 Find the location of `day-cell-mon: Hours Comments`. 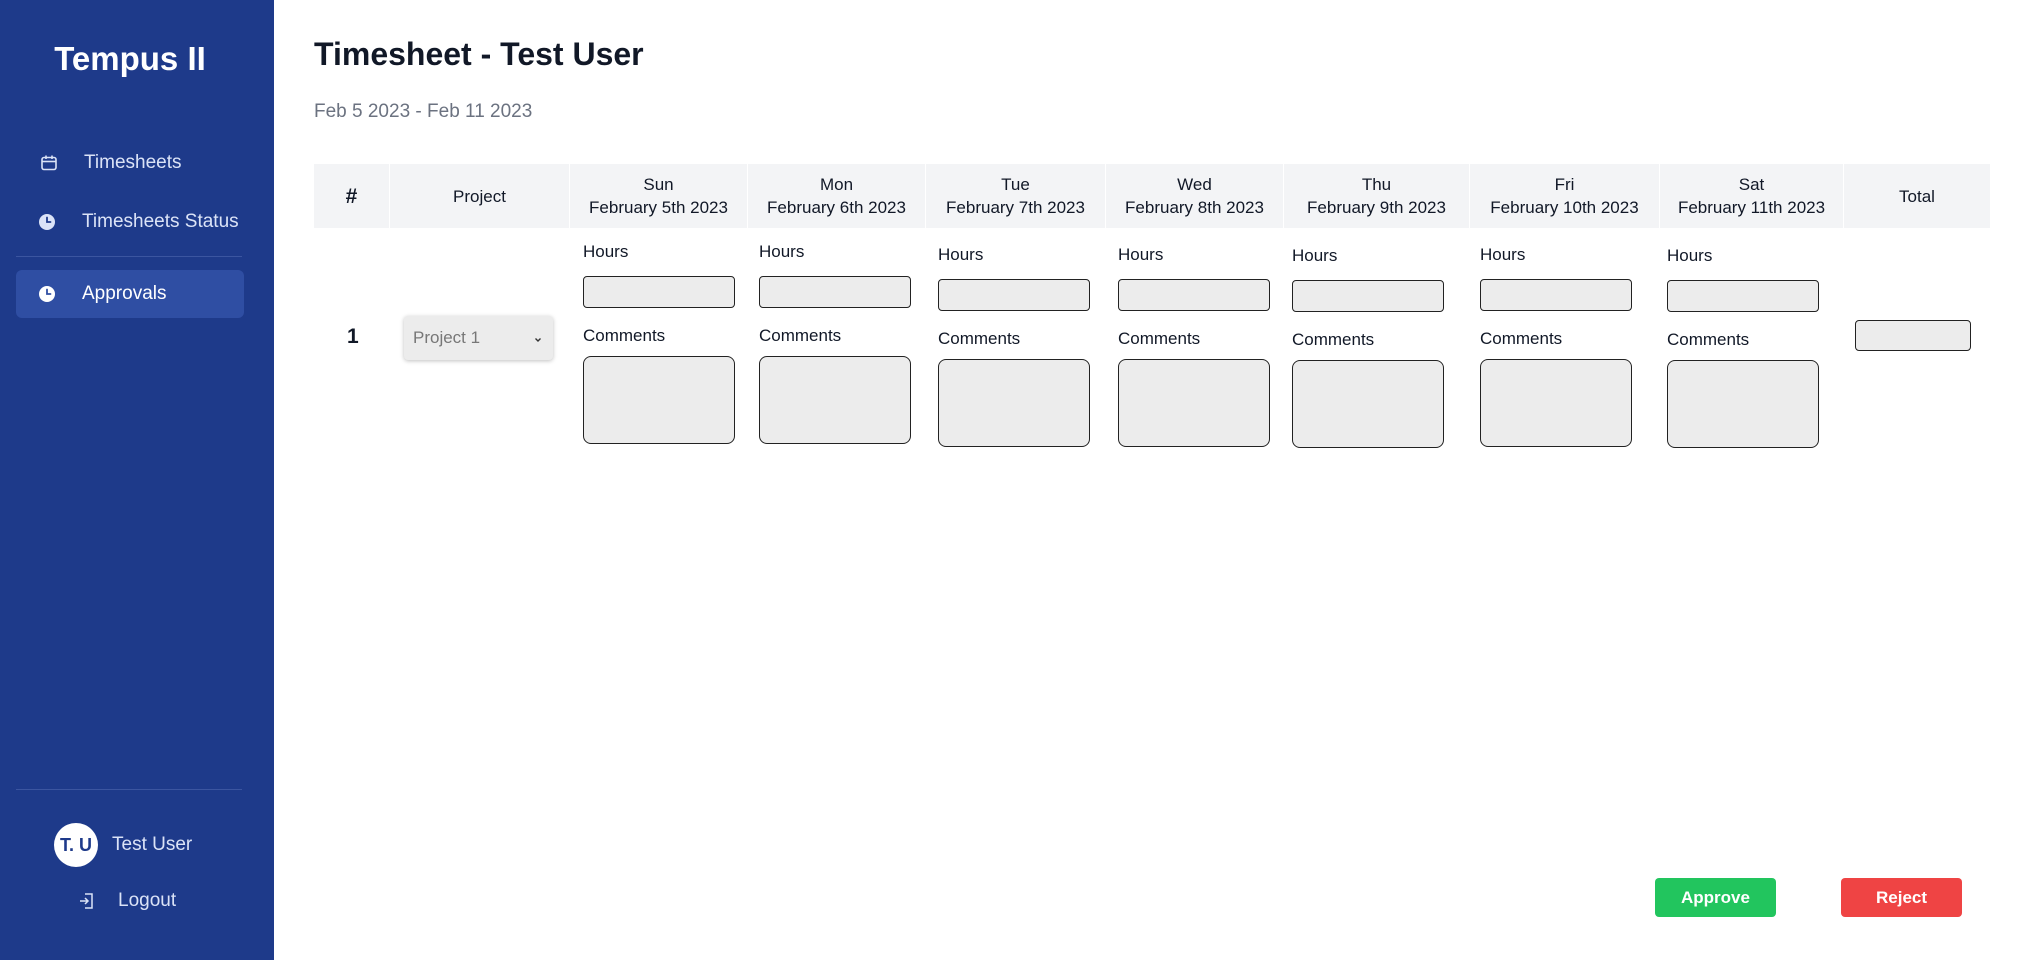

day-cell-mon: Hours Comments is located at coordinates (835, 343).